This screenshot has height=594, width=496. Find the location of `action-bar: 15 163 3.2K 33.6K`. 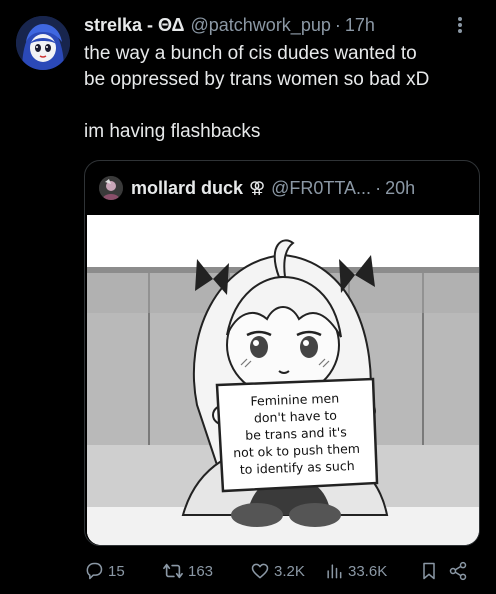

action-bar: 15 163 3.2K 33.6K is located at coordinates (282, 571).